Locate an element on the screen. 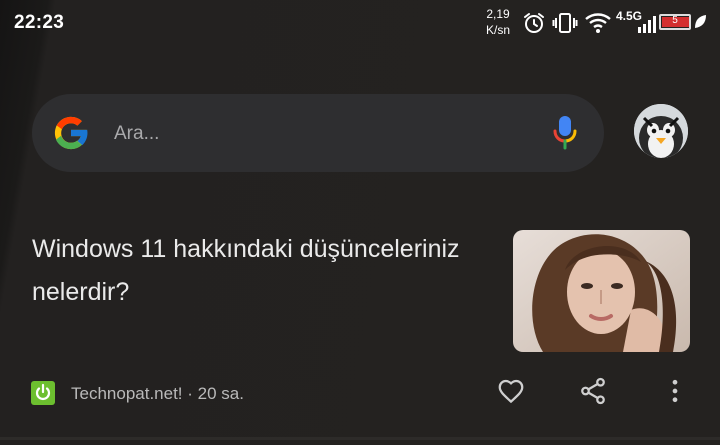  network-speed-value: 2,19 is located at coordinates (498, 14).